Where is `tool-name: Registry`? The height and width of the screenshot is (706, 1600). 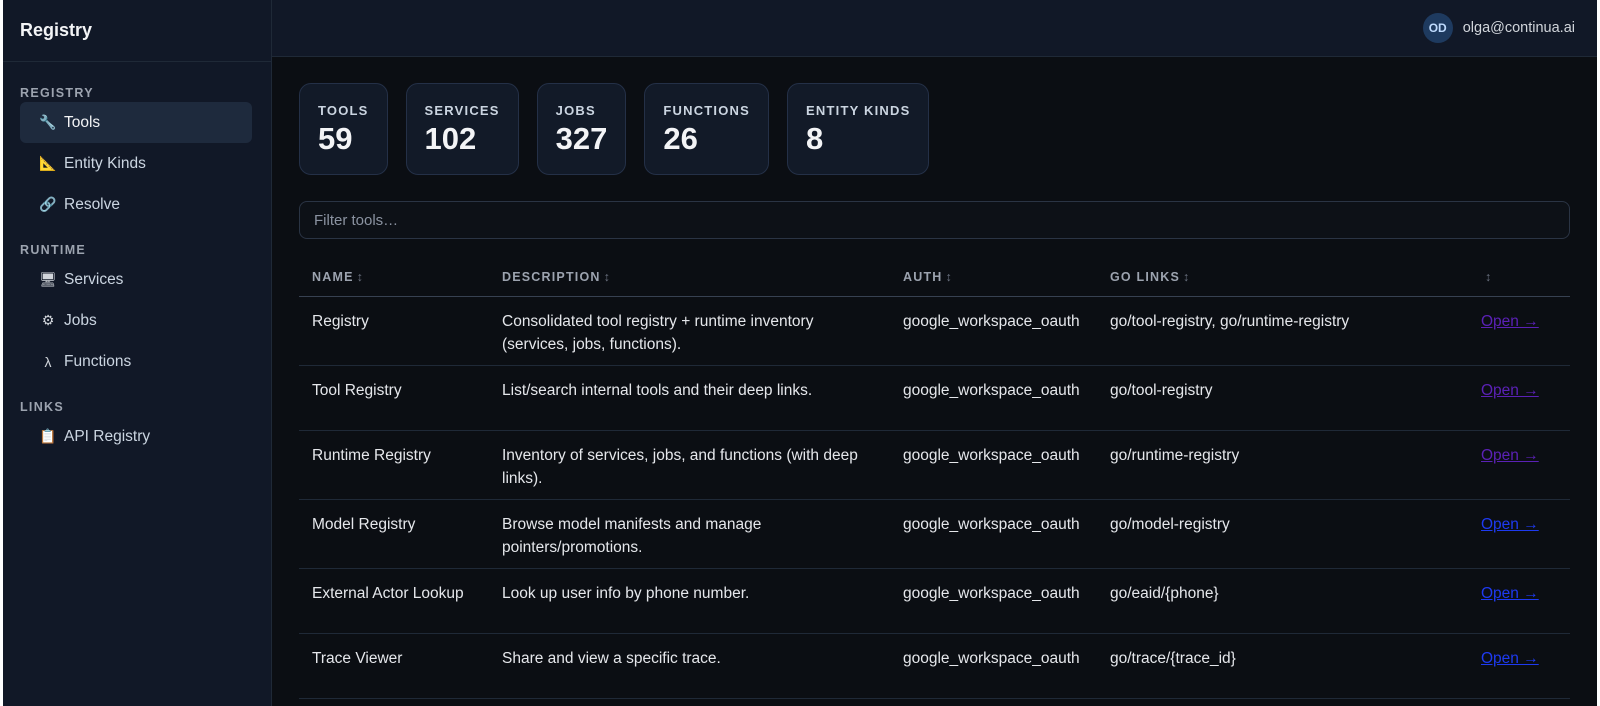 tool-name: Registry is located at coordinates (394, 331).